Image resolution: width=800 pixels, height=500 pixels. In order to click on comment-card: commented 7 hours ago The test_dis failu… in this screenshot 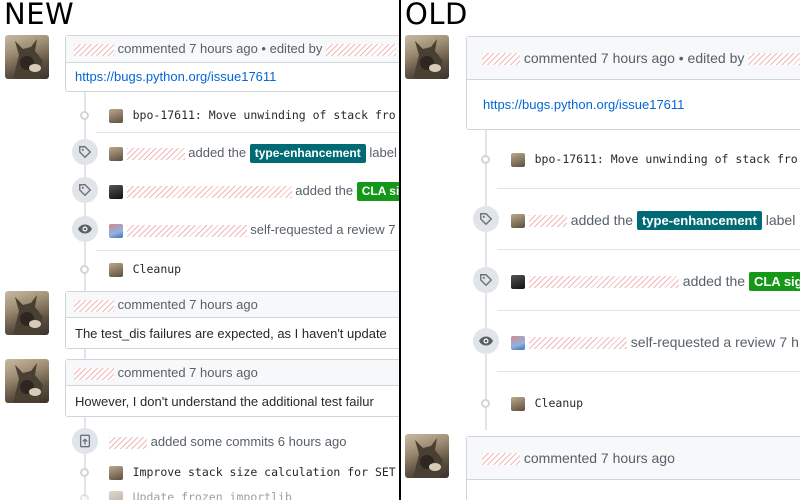, I will do `click(232, 320)`.